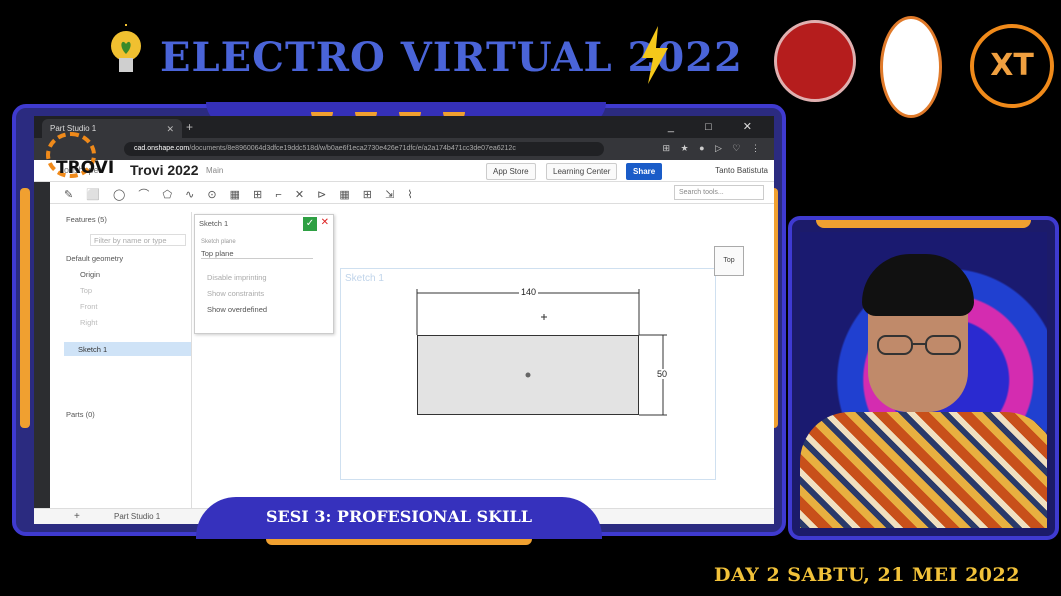  Describe the element at coordinates (582, 171) in the screenshot. I see `learning-center-button: Learning Center` at that location.